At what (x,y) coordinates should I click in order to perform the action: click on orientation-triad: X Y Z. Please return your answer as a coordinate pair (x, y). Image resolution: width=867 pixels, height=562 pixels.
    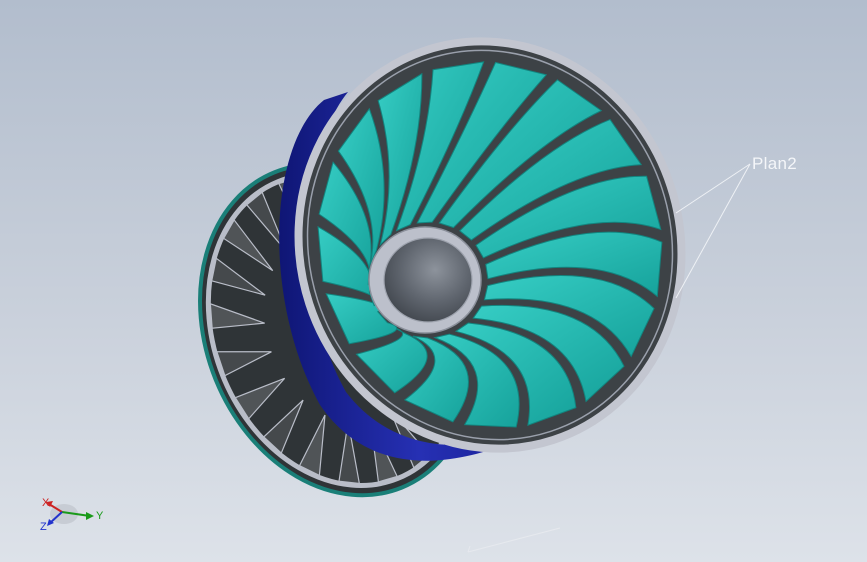
    Looking at the image, I should click on (71, 513).